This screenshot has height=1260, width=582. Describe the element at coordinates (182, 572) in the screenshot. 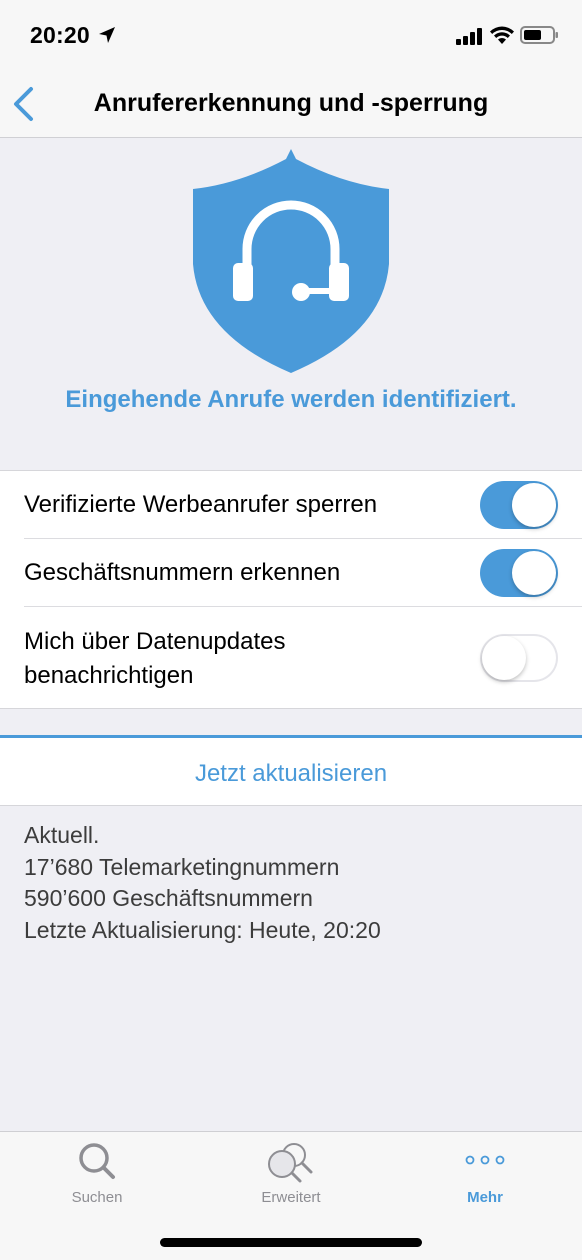

I see `setting-label-business-numbers: Geschäftsnummern erkennen` at that location.